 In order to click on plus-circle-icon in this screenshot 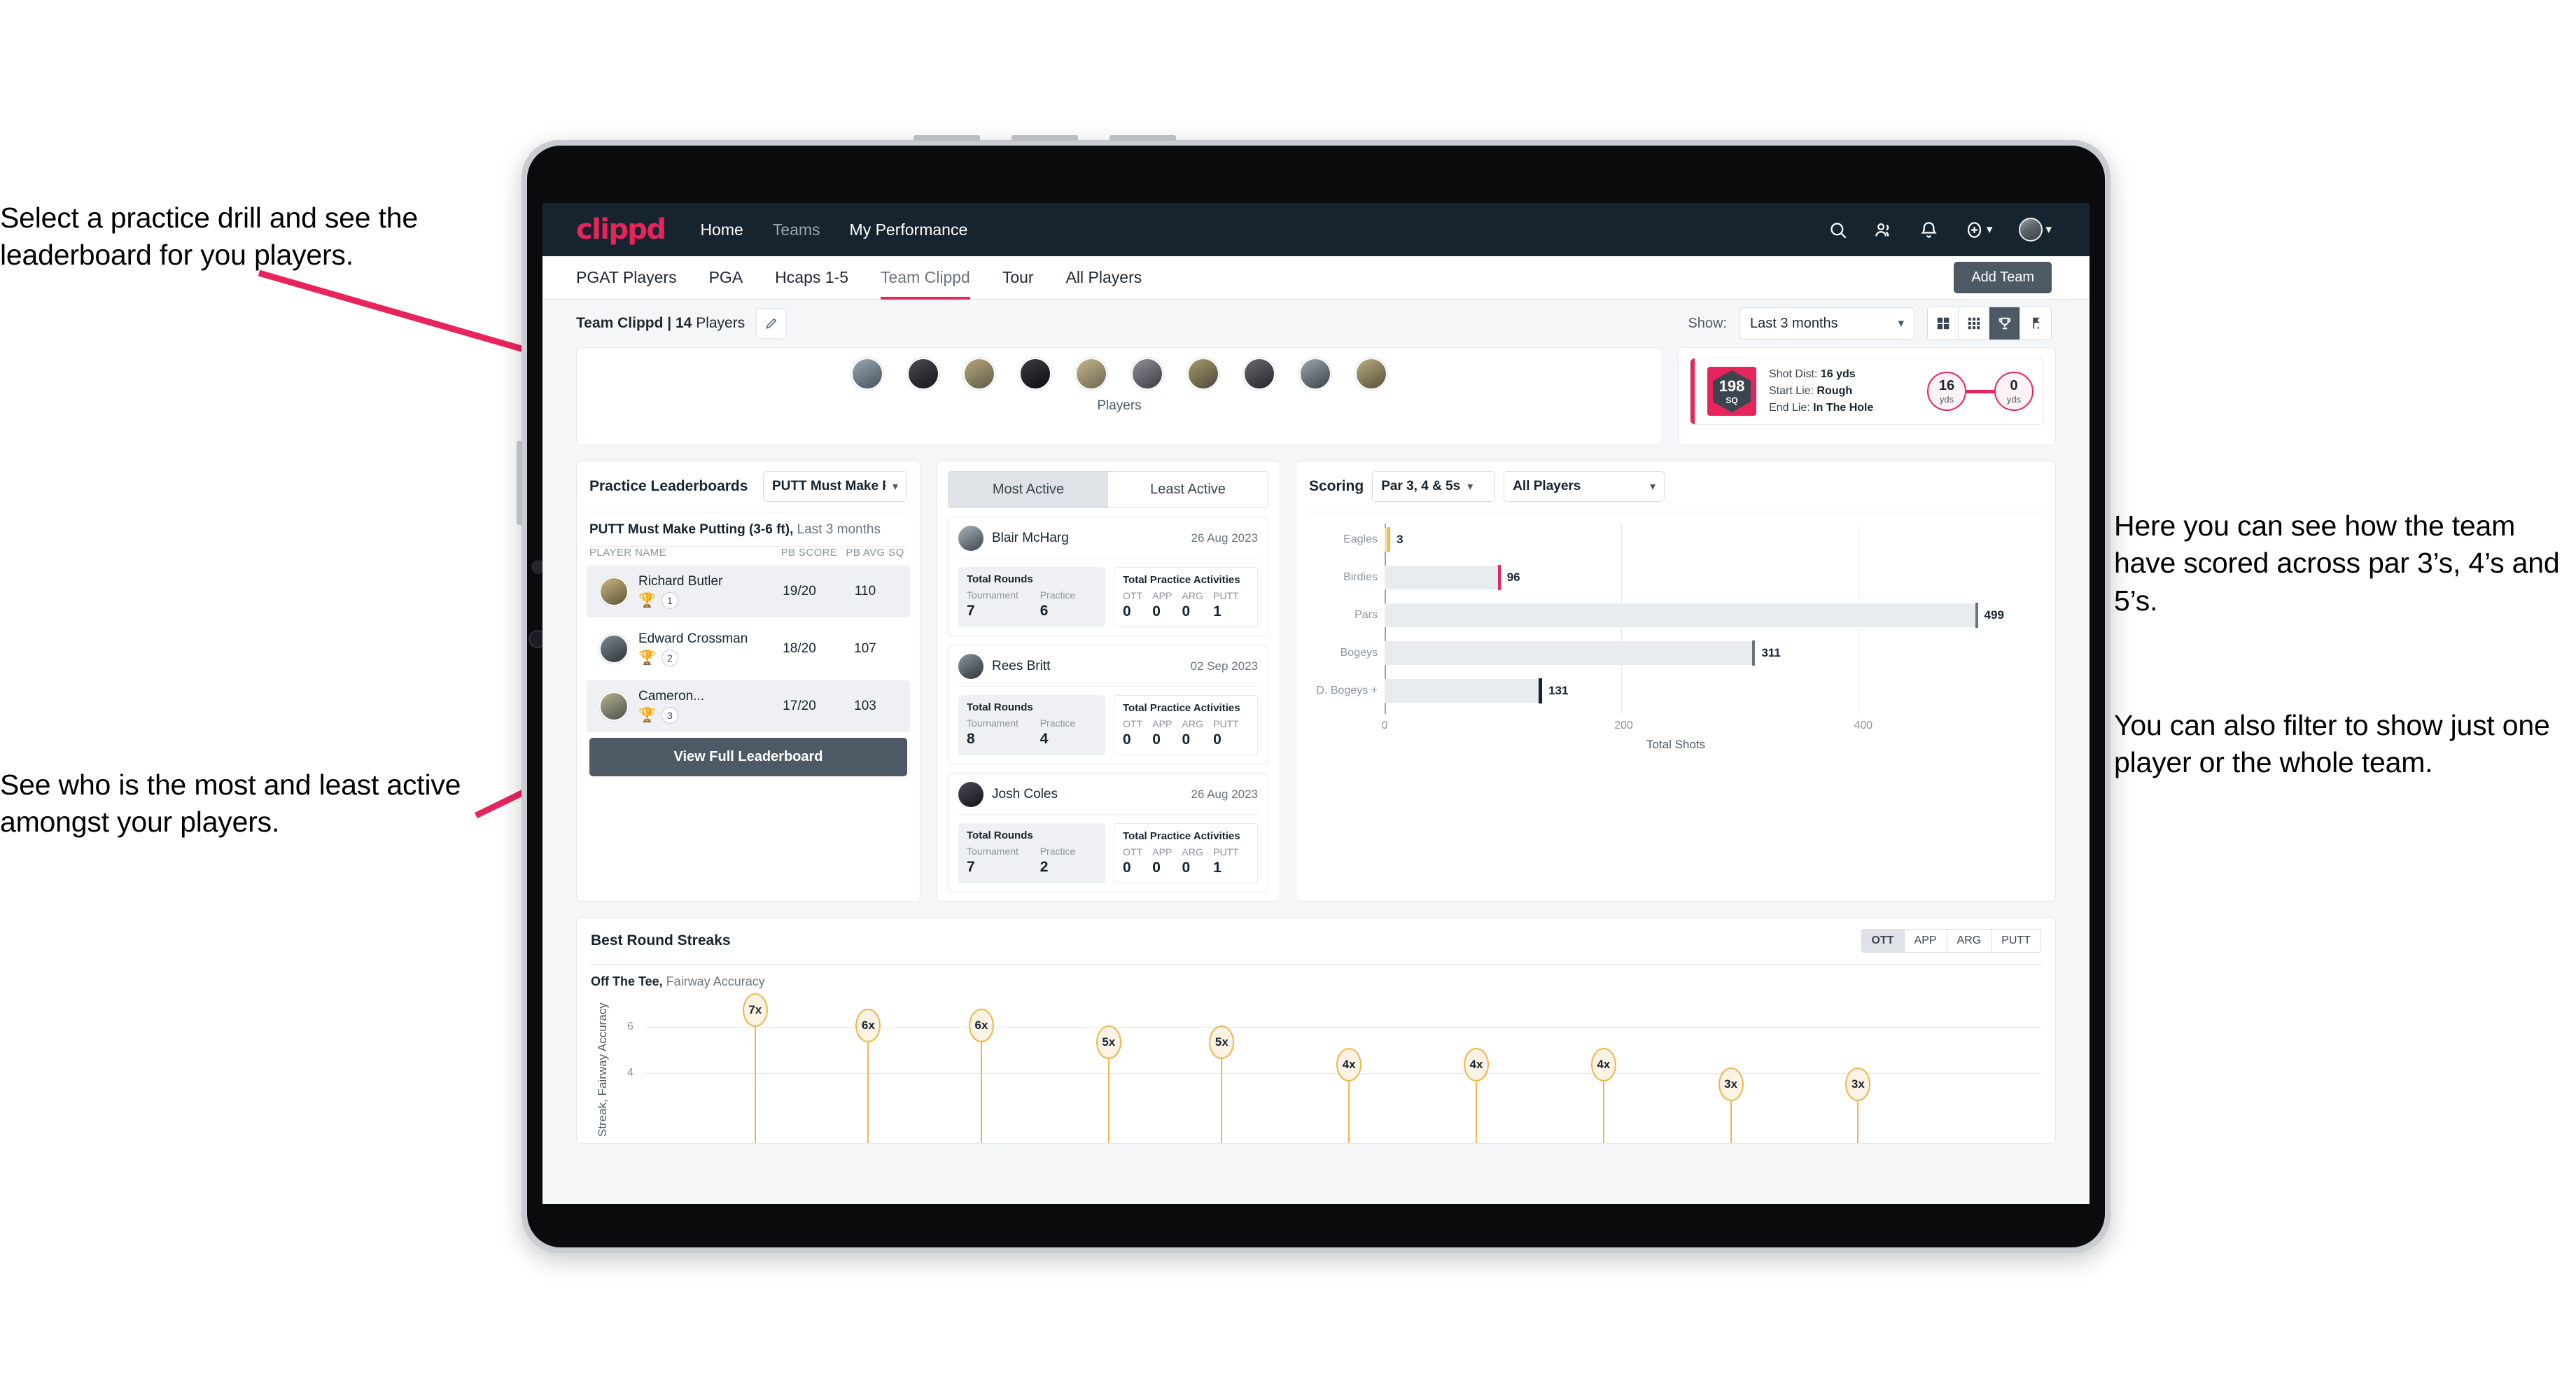, I will do `click(1974, 229)`.